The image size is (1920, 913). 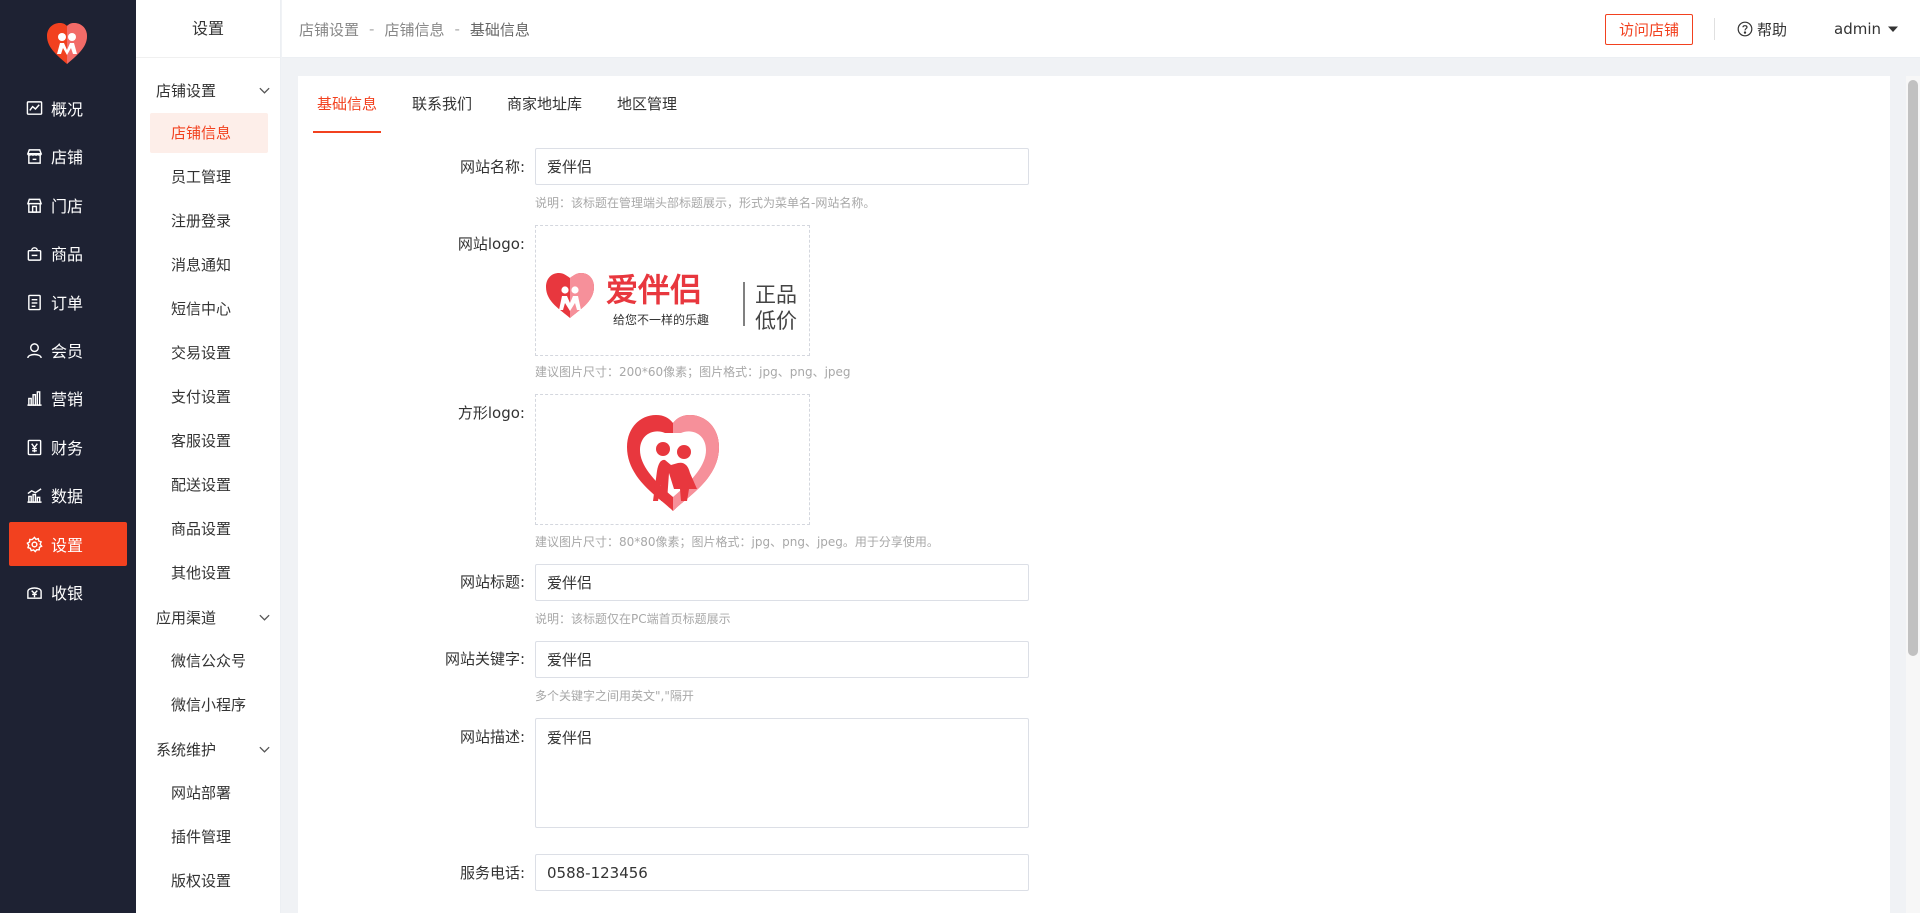 I want to click on user-name: admin, so click(x=1857, y=29).